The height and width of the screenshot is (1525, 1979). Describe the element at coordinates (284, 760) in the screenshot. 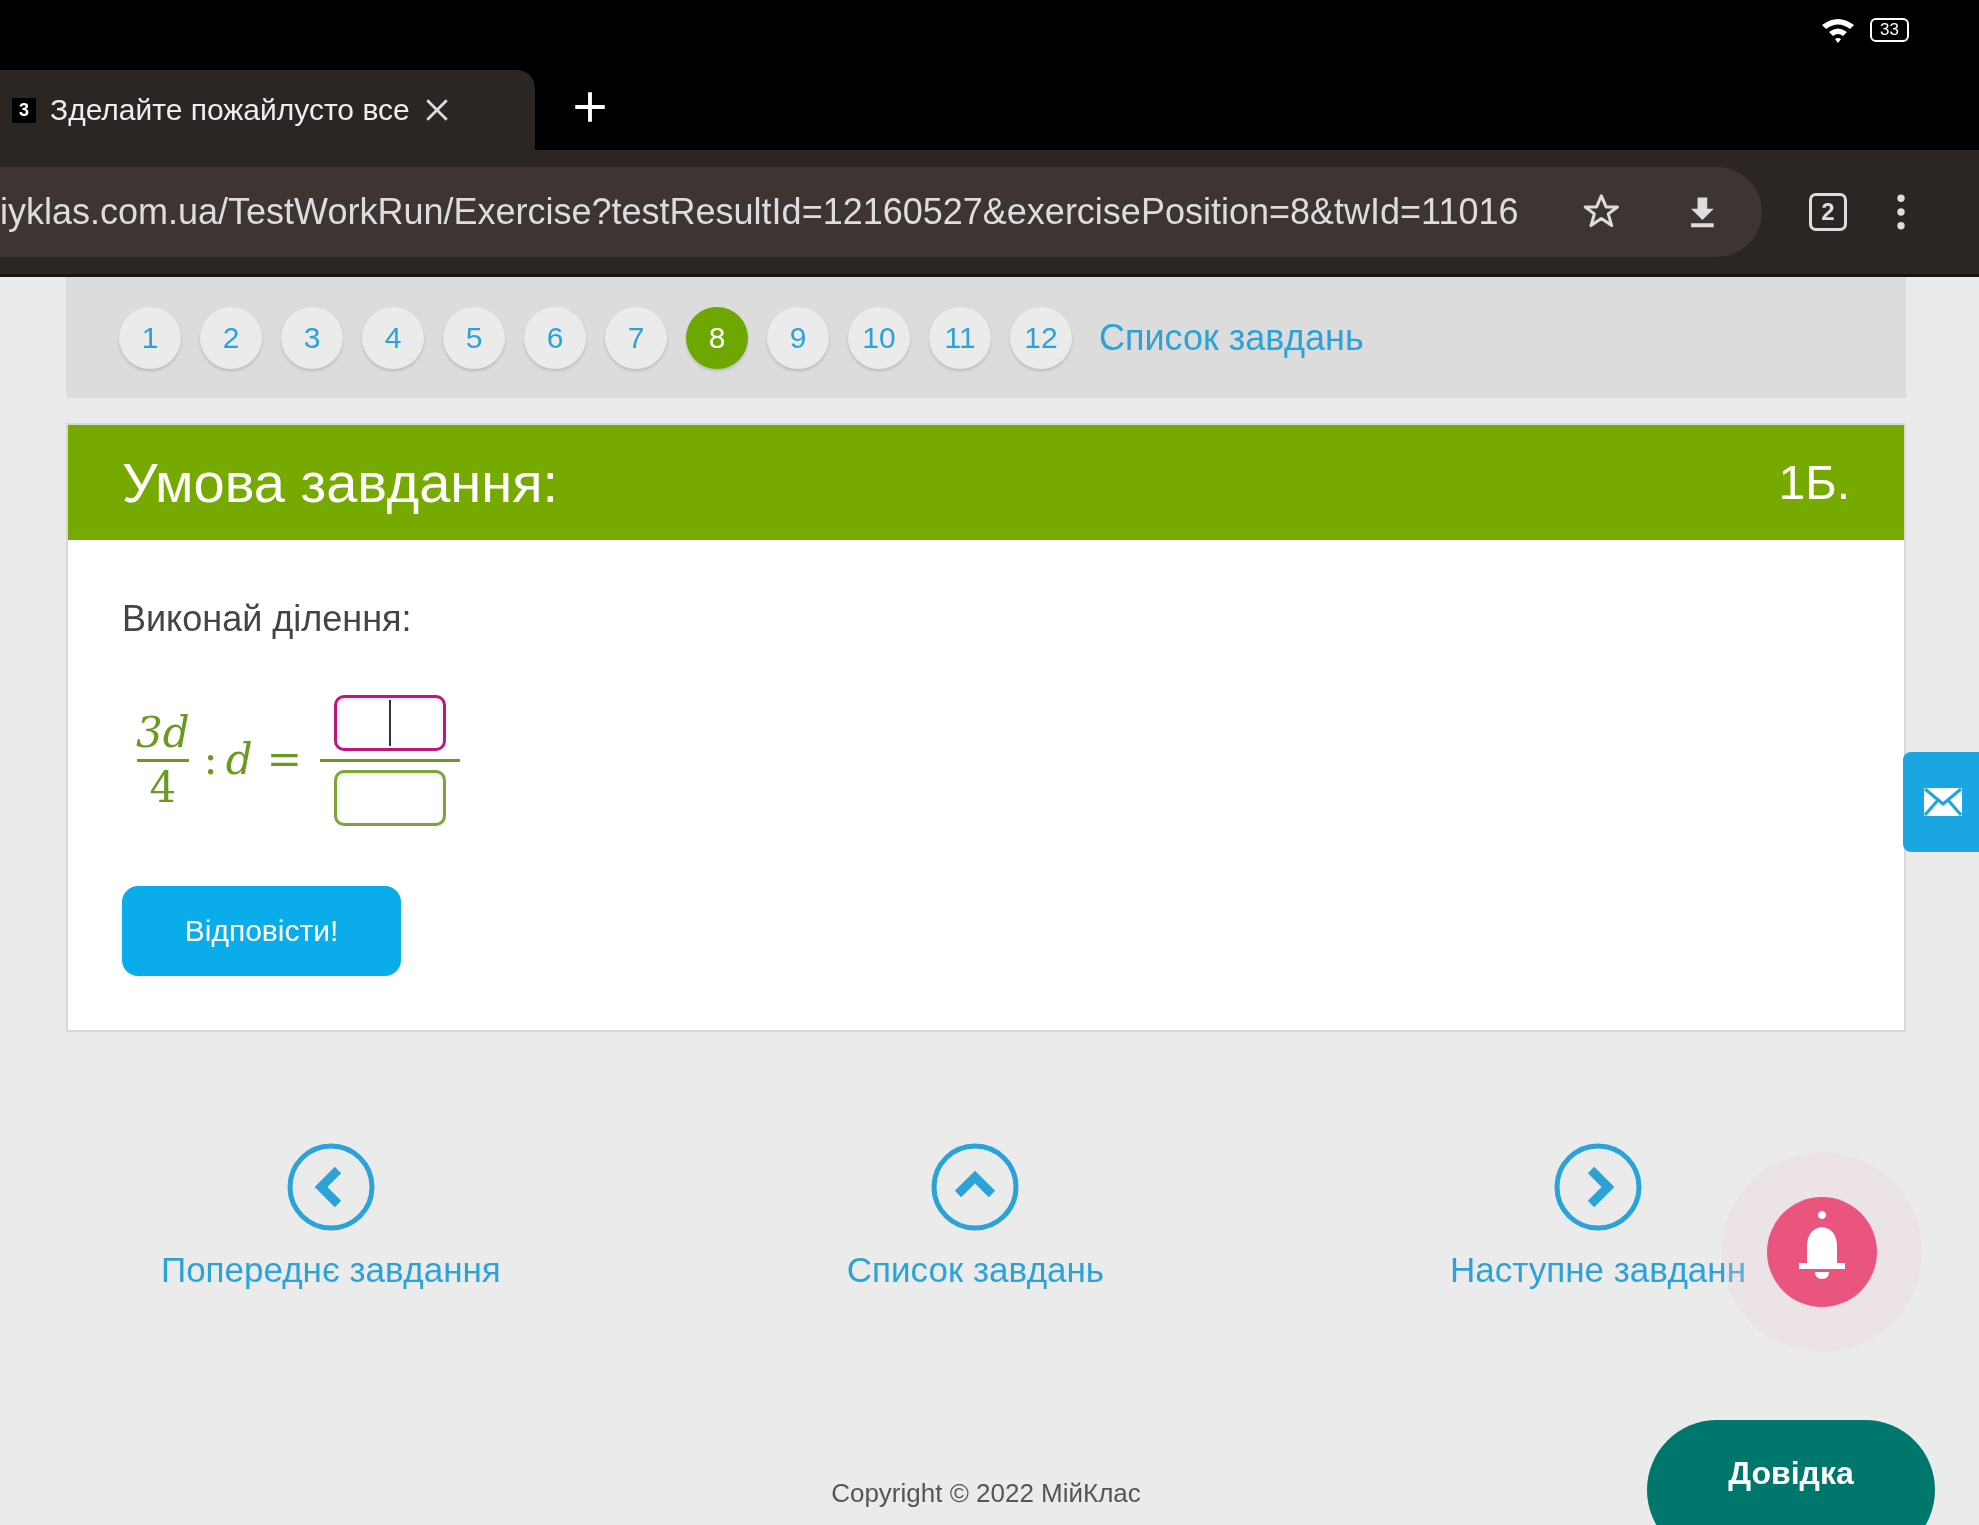

I see `equals-sign: =` at that location.